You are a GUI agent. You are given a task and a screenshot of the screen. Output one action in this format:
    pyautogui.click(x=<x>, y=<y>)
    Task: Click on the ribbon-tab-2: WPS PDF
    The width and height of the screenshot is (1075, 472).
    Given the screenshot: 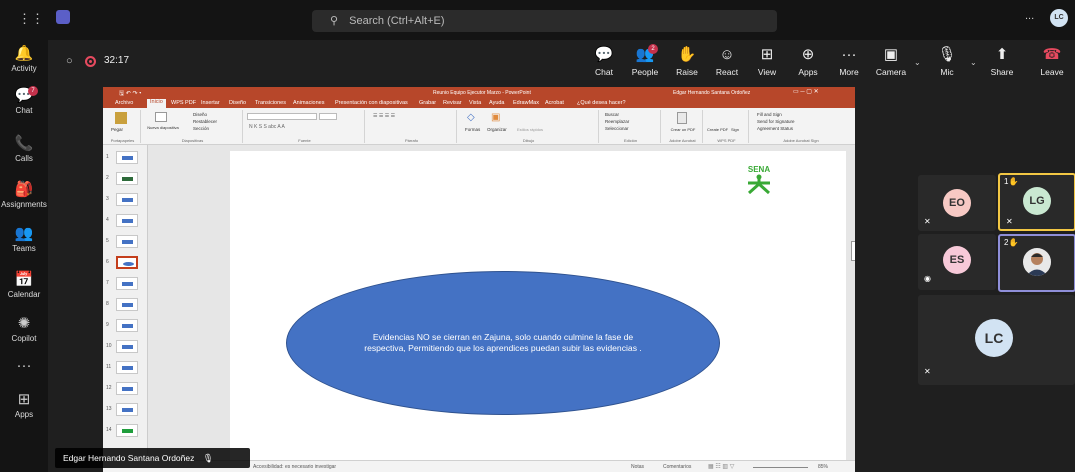 What is the action you would take?
    pyautogui.click(x=183, y=103)
    